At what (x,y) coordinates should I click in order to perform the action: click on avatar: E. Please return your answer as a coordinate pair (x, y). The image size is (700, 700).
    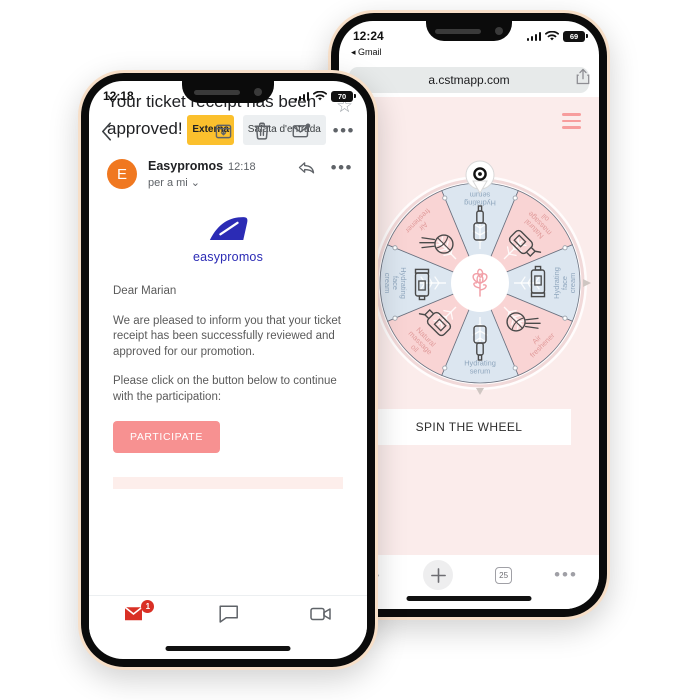
    Looking at the image, I should click on (122, 174).